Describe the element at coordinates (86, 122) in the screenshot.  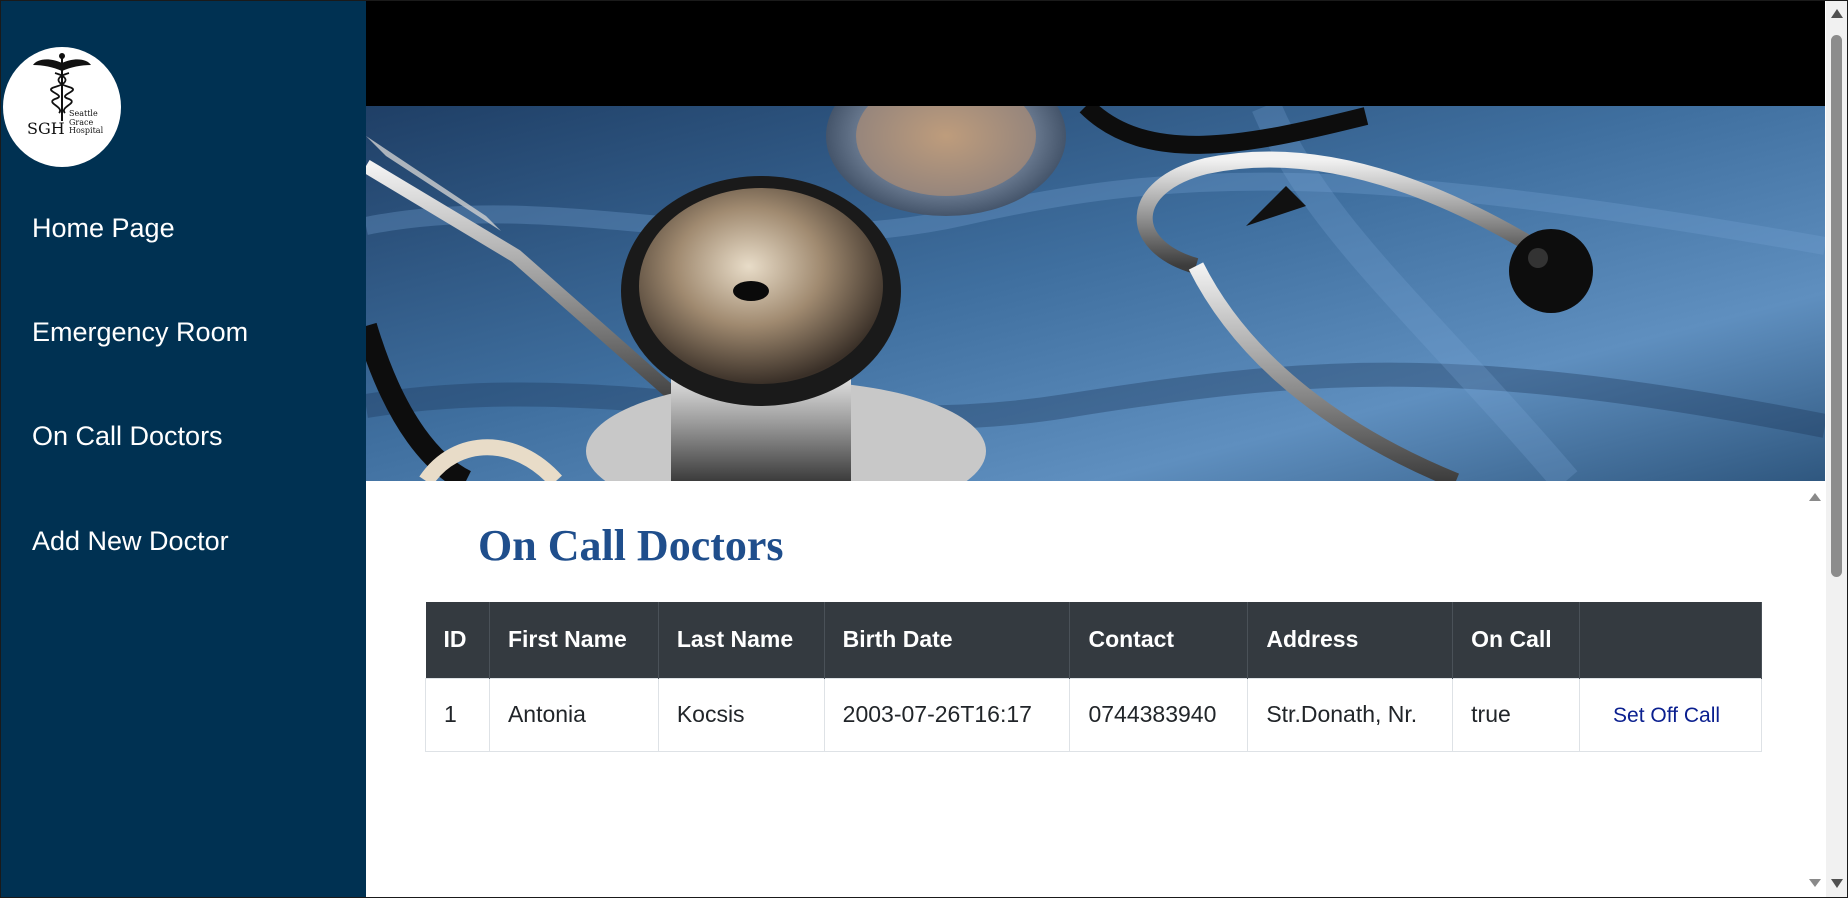
I see `logo-hospital-name: Seattle Grace Hospital` at that location.